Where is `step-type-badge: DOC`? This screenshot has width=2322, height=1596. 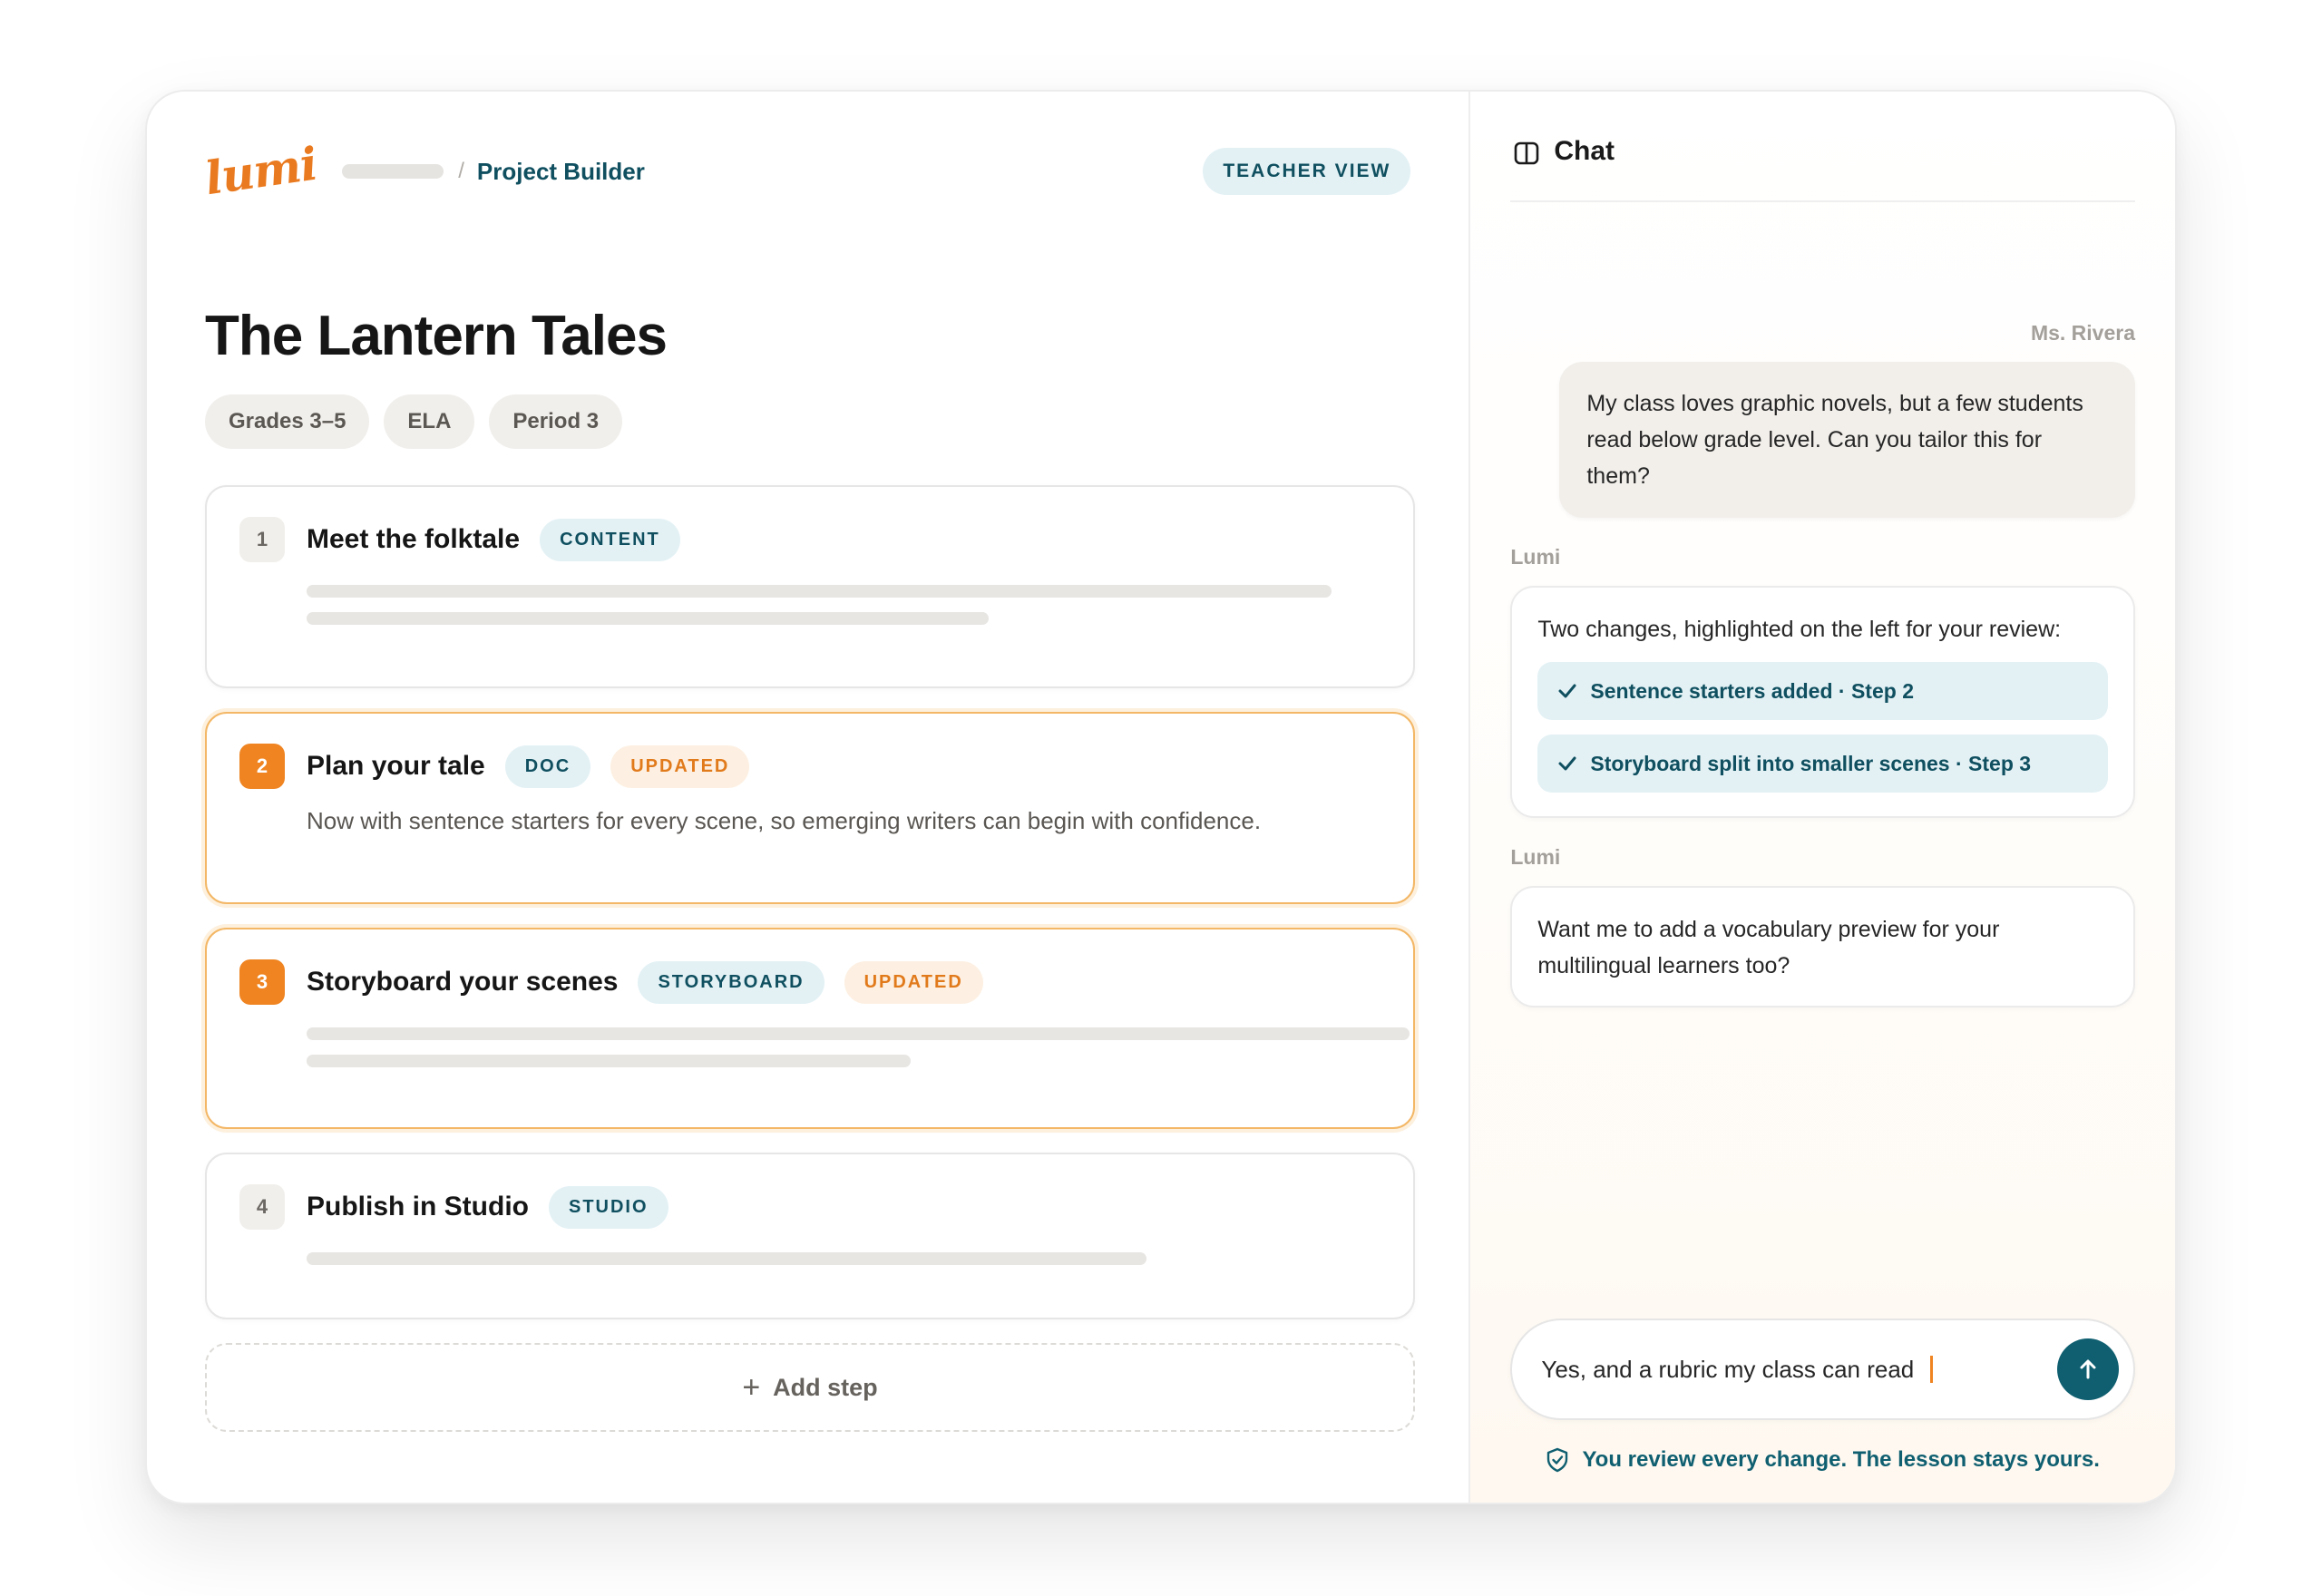 step-type-badge: DOC is located at coordinates (547, 766).